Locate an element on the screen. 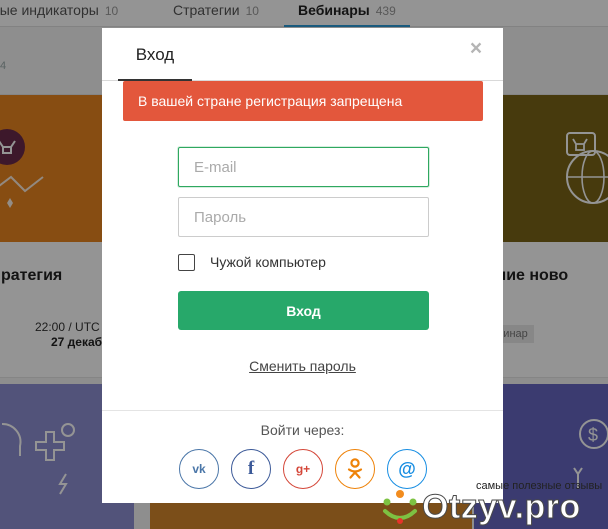 The height and width of the screenshot is (529, 608). login-via-label: Войти через: is located at coordinates (302, 430).